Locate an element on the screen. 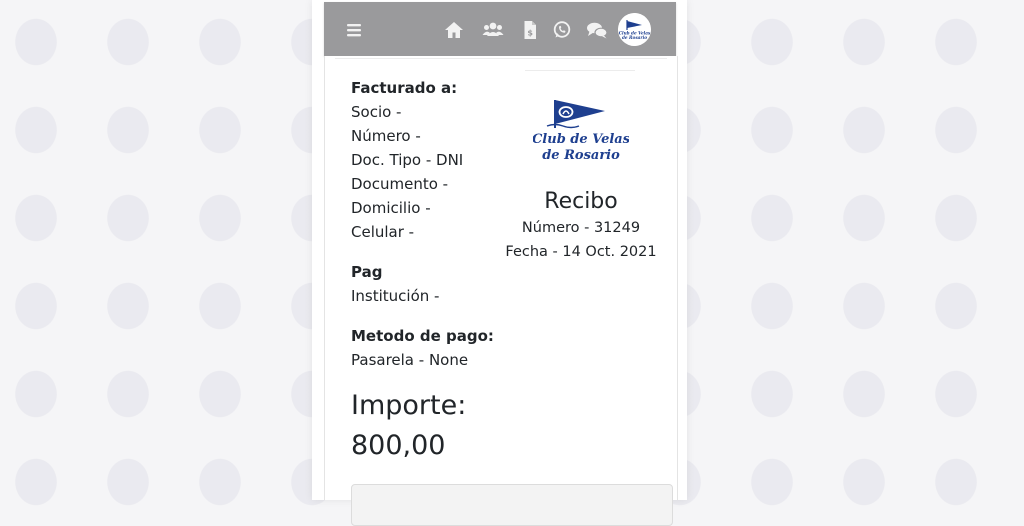  logo-divider is located at coordinates (580, 70).